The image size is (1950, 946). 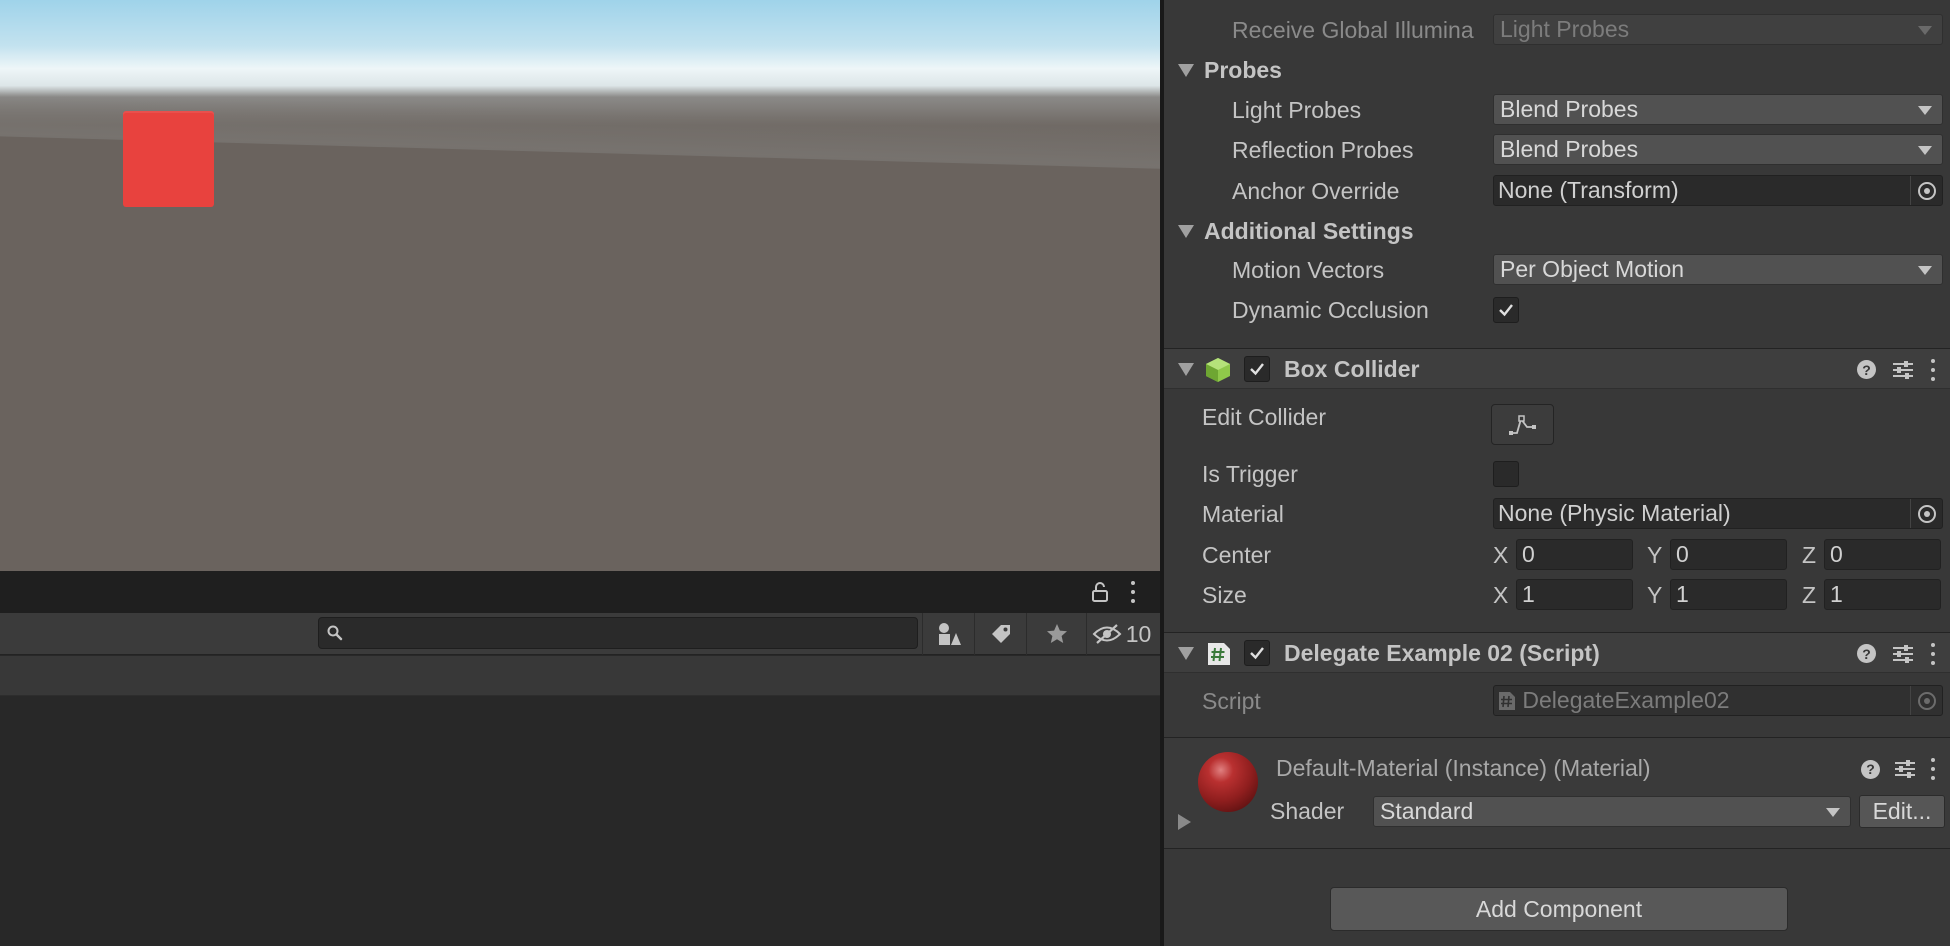 I want to click on reflection-probes-label: Reflection Probes, so click(x=1323, y=150).